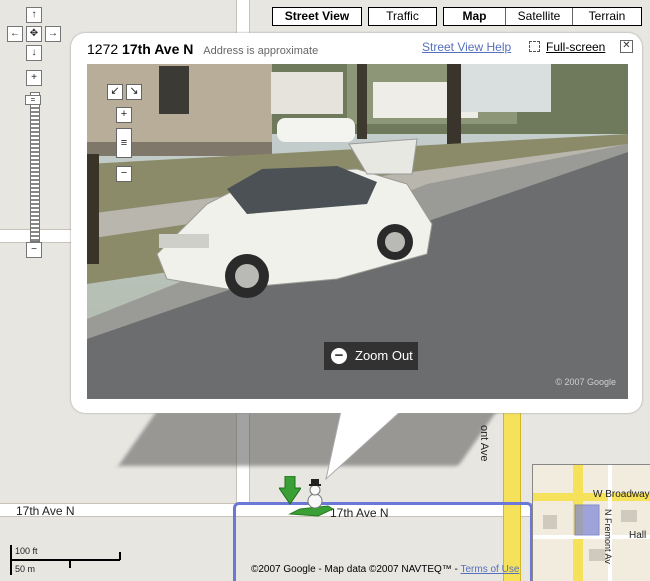 The height and width of the screenshot is (581, 650). What do you see at coordinates (621, 494) in the screenshot?
I see `inset-label-broadway: W Broadway` at bounding box center [621, 494].